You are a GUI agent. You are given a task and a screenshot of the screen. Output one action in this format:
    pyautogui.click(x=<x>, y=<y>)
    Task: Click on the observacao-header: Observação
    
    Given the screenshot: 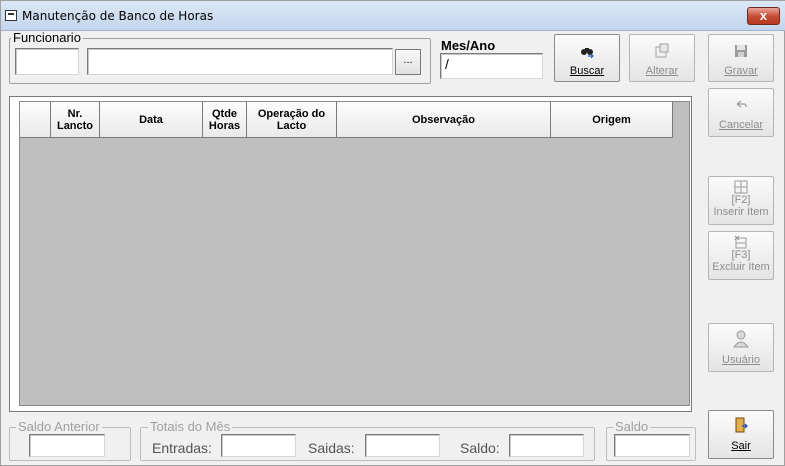 What is the action you would take?
    pyautogui.click(x=444, y=120)
    